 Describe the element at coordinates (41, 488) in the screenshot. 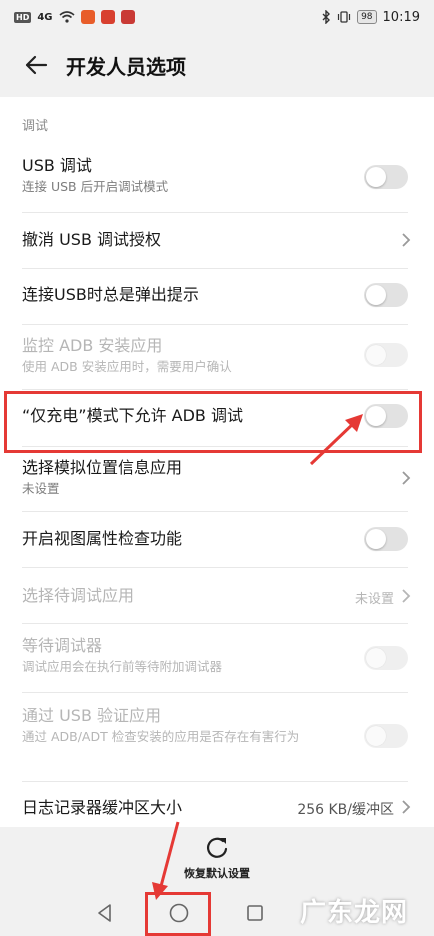

I see `setting-subtitle: 未设置` at that location.